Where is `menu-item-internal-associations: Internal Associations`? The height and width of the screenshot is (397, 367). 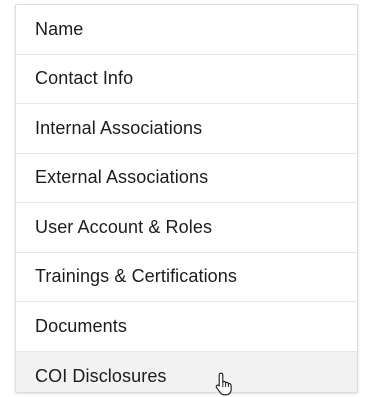
menu-item-internal-associations: Internal Associations is located at coordinates (186, 129).